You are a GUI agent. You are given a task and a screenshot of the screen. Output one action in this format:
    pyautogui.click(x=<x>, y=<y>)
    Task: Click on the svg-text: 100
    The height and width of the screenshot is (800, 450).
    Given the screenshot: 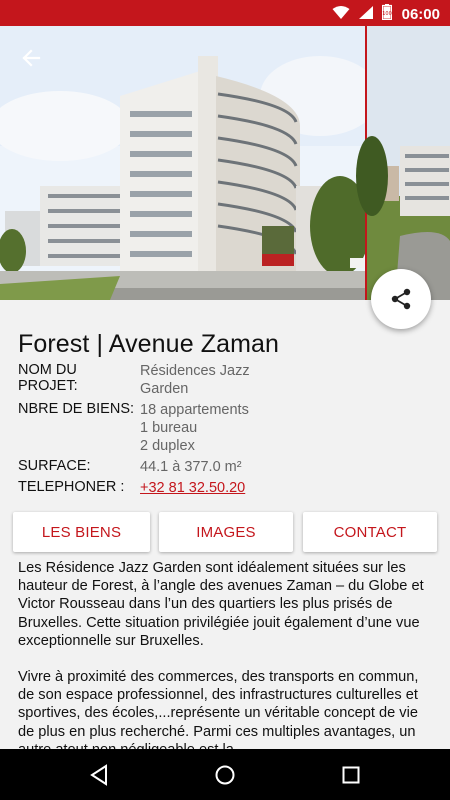 What is the action you would take?
    pyautogui.click(x=387, y=14)
    